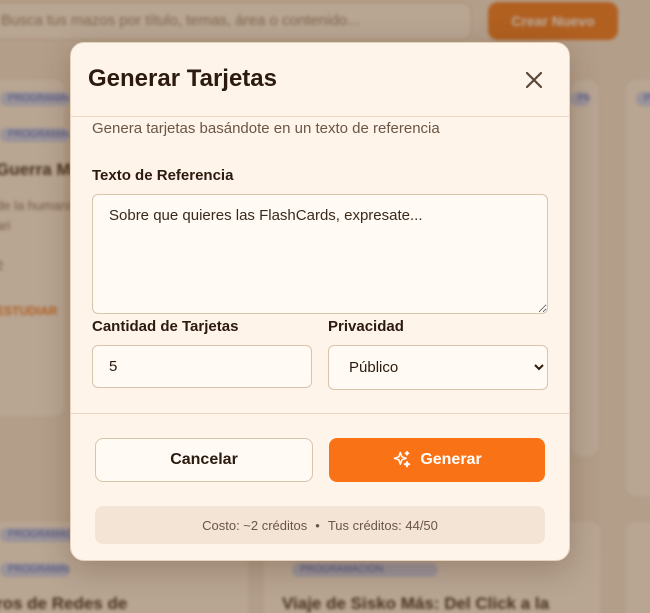 This screenshot has height=613, width=650. I want to click on generate-label: Generar, so click(451, 459).